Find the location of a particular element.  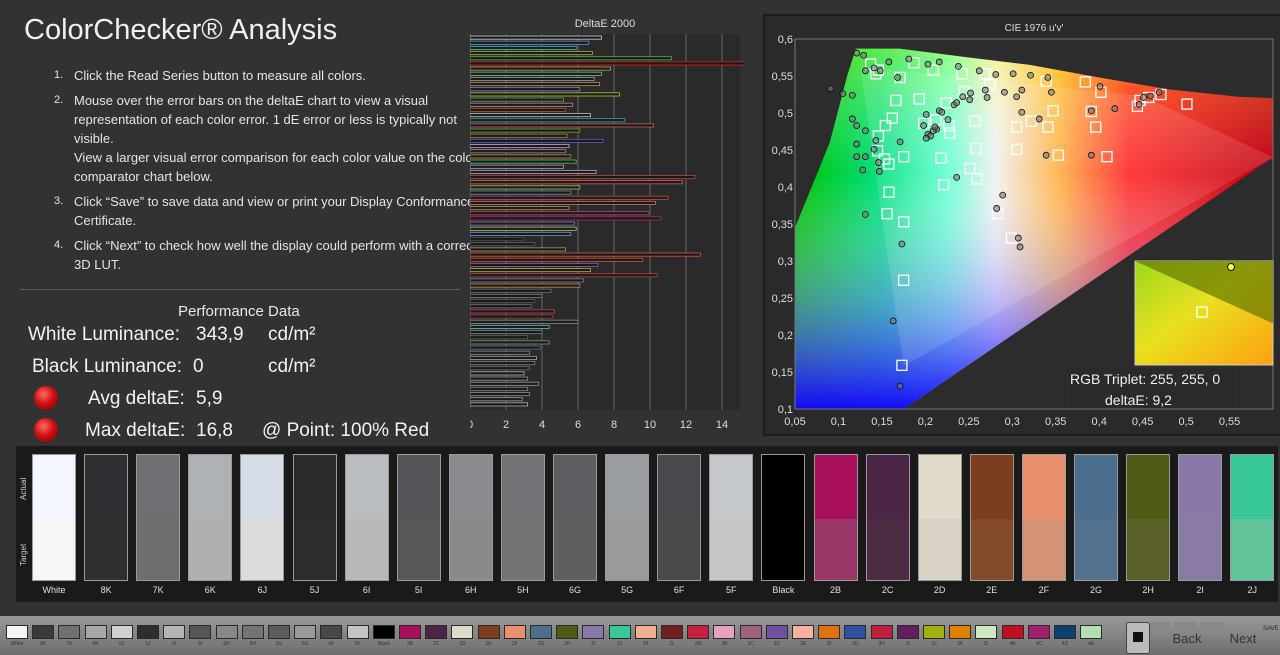

swatch-8k is located at coordinates (106, 517).